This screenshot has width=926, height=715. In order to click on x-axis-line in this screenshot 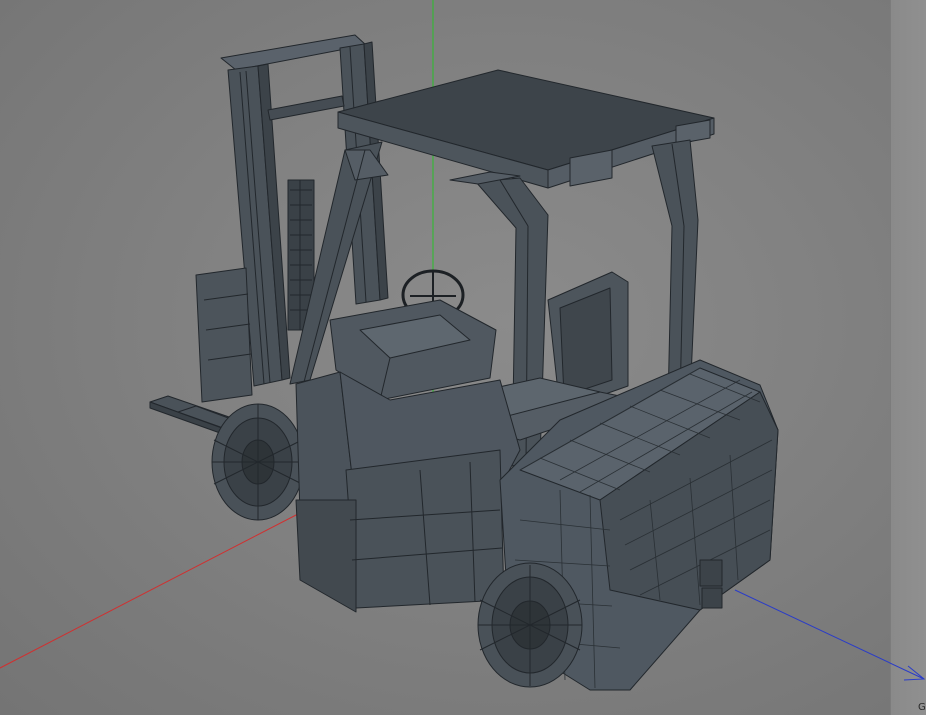, I will do `click(149, 591)`.